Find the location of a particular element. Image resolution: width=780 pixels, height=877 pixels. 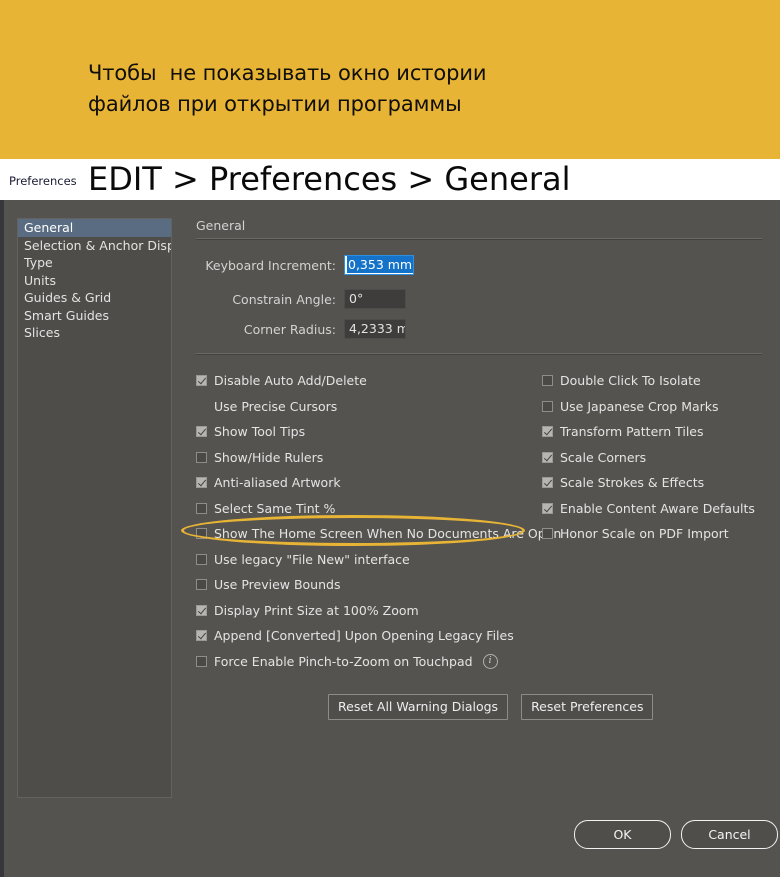

checkbox-label: Force Enable Pinch-to-Zoom on Touchpad is located at coordinates (343, 661).